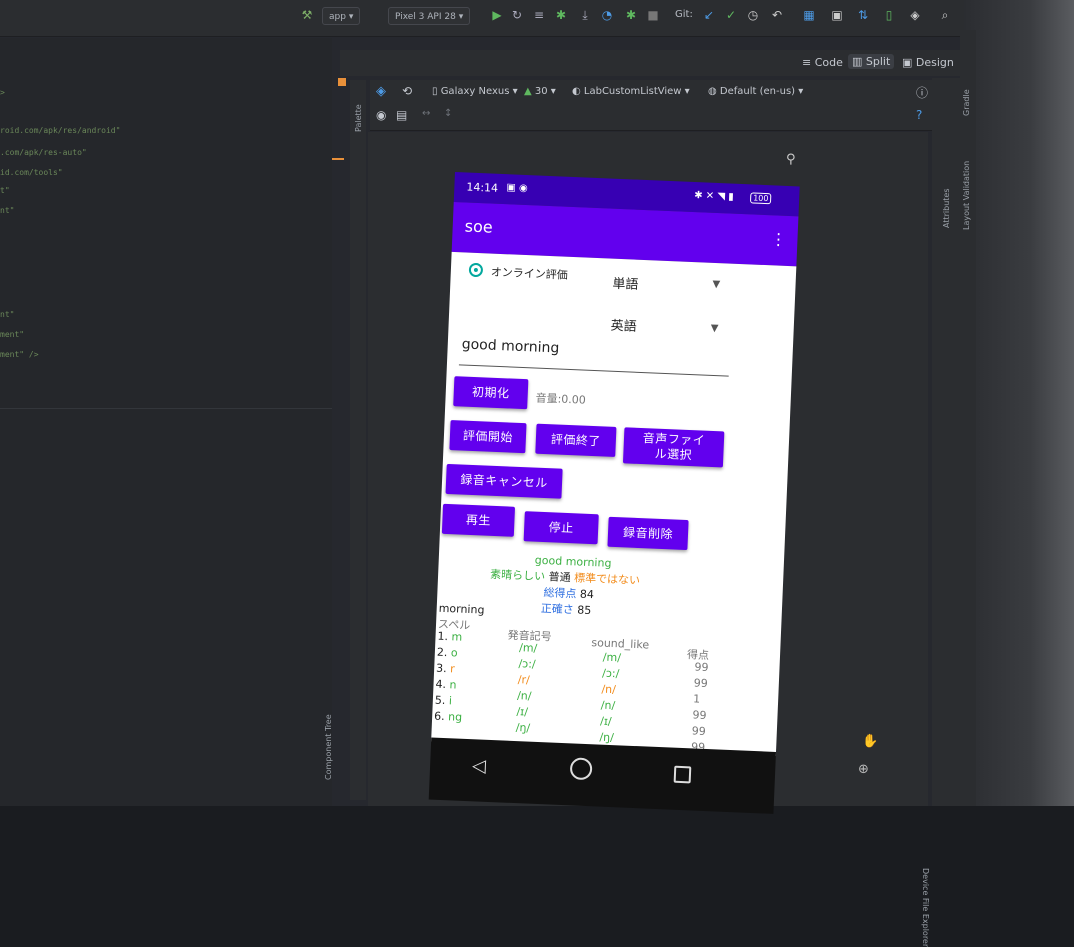 Image resolution: width=1074 pixels, height=947 pixels. What do you see at coordinates (478, 520) in the screenshot?
I see `play-button: 再生` at bounding box center [478, 520].